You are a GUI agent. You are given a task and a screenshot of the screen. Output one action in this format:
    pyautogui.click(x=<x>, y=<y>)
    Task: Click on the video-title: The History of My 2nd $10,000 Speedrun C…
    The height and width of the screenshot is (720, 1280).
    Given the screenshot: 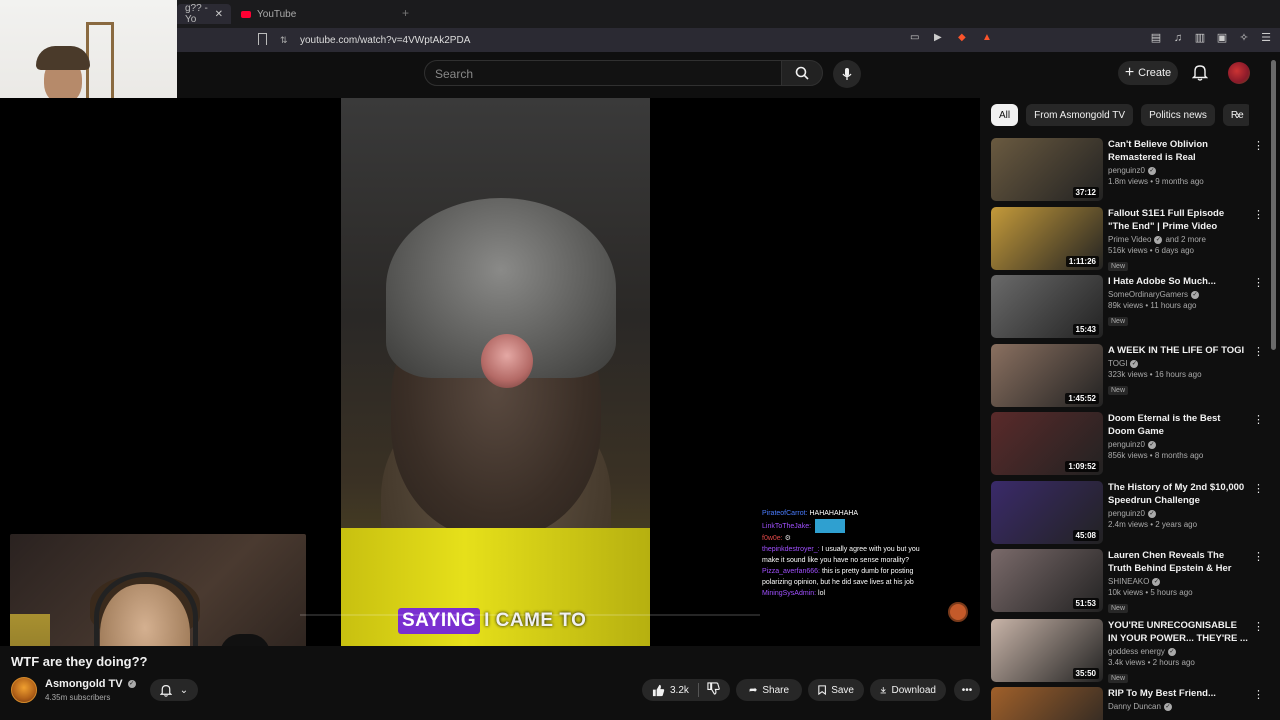 What is the action you would take?
    pyautogui.click(x=1178, y=494)
    